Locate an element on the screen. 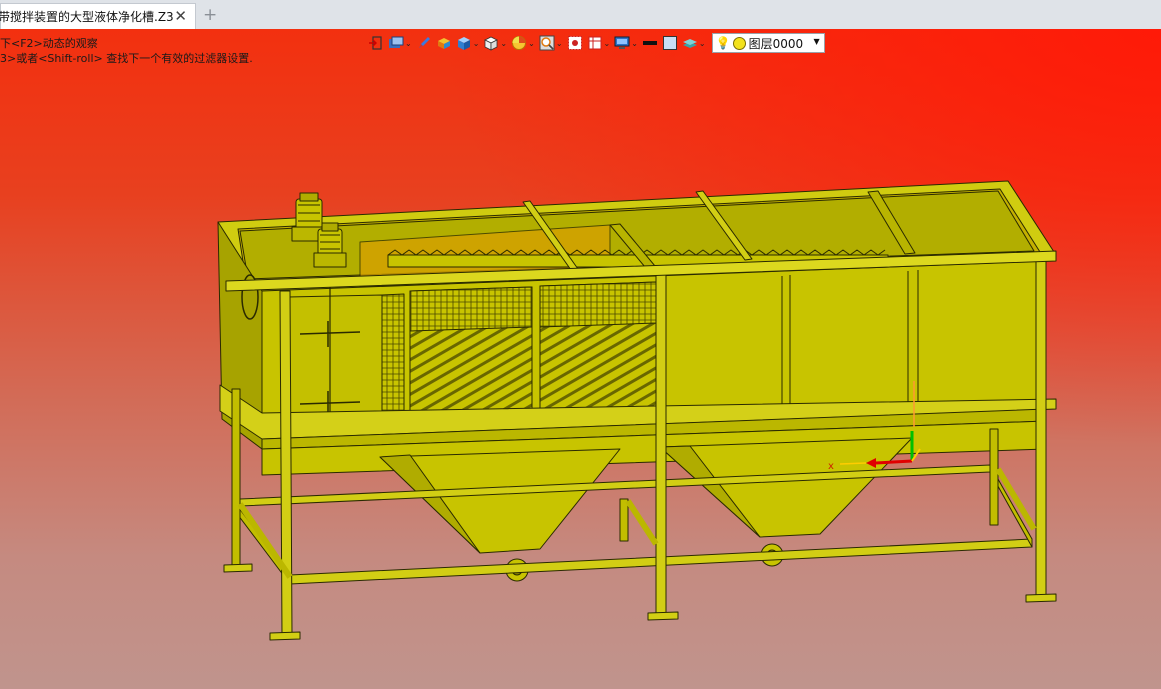 This screenshot has width=1161, height=689. document-tab: 带搅拌装置的大型液体净化槽.Z3 ✕ is located at coordinates (98, 16).